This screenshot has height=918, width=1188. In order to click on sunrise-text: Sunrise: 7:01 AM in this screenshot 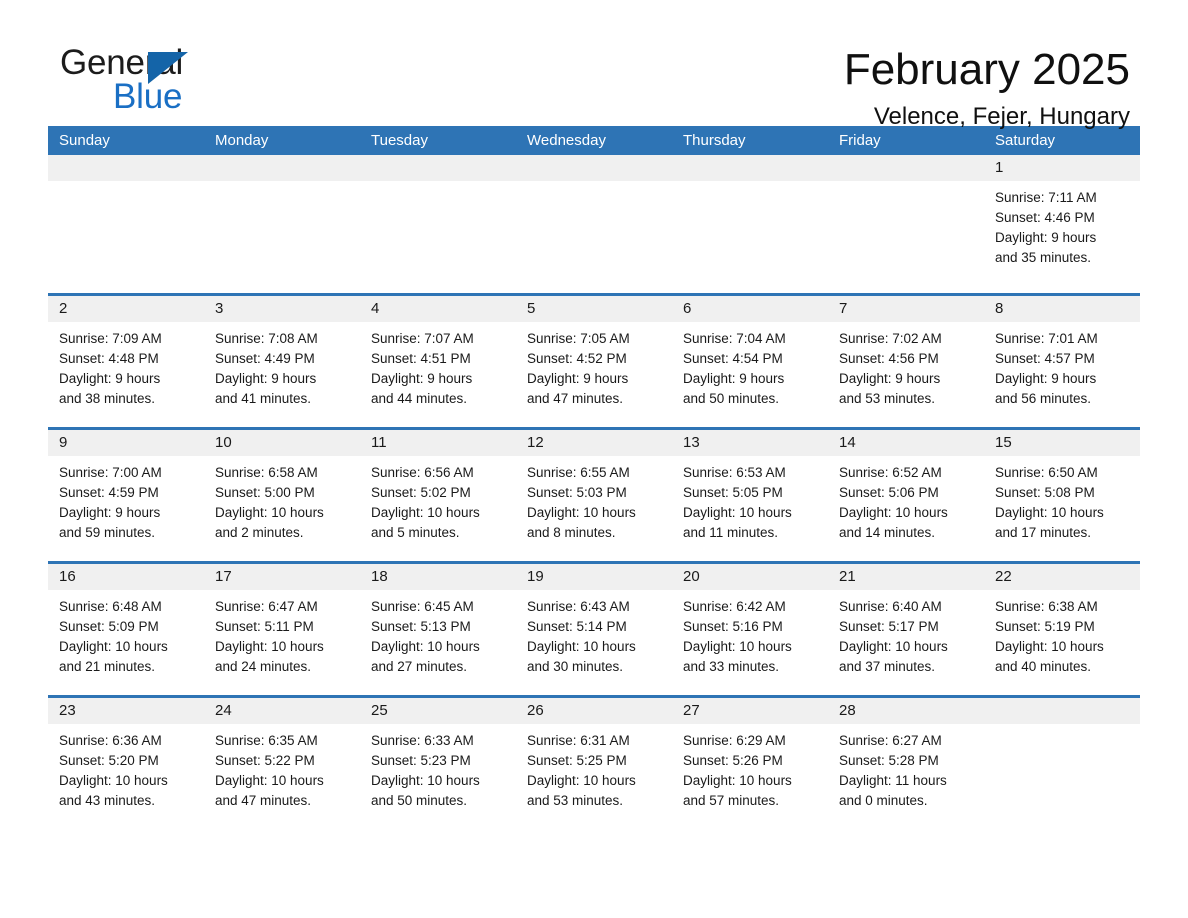, I will do `click(1046, 338)`.